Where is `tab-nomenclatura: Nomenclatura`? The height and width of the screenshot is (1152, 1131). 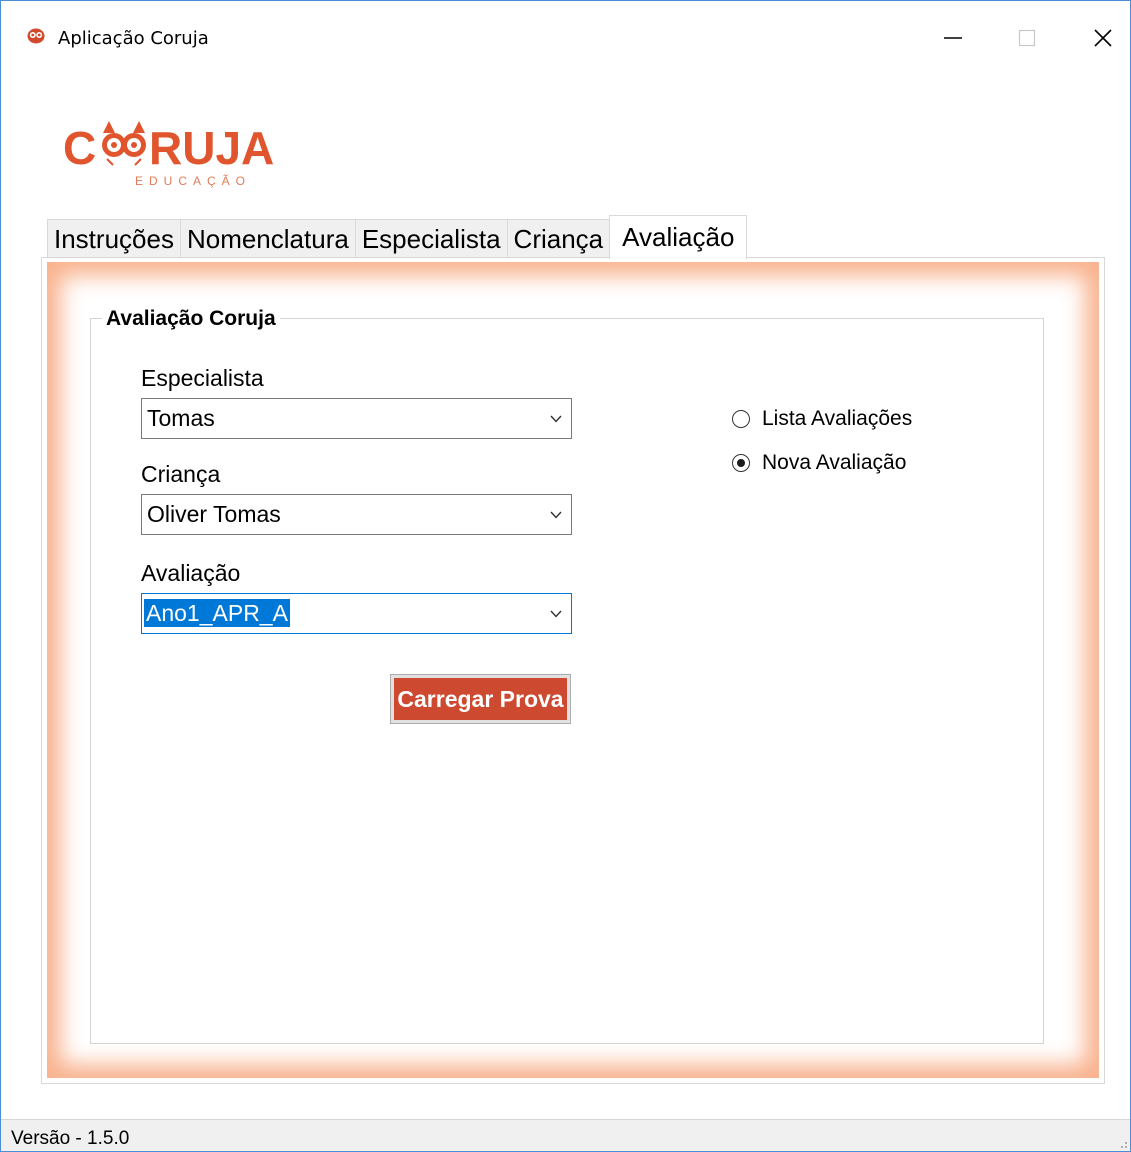 tab-nomenclatura: Nomenclatura is located at coordinates (267, 239).